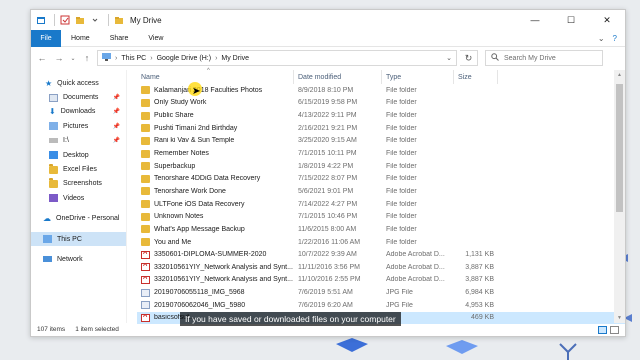 This screenshot has width=640, height=360. I want to click on nav-network: Network, so click(78, 259).